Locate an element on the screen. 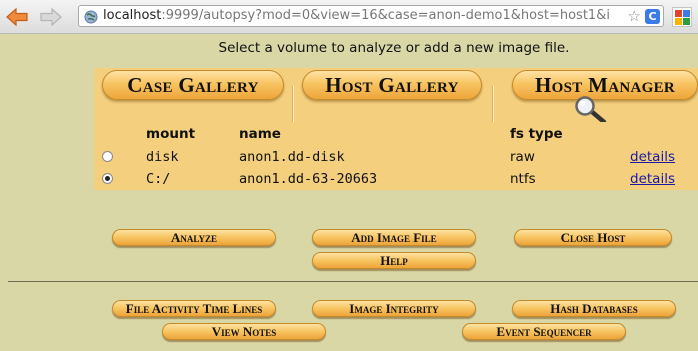 The width and height of the screenshot is (698, 351). globe-icon is located at coordinates (91, 16).